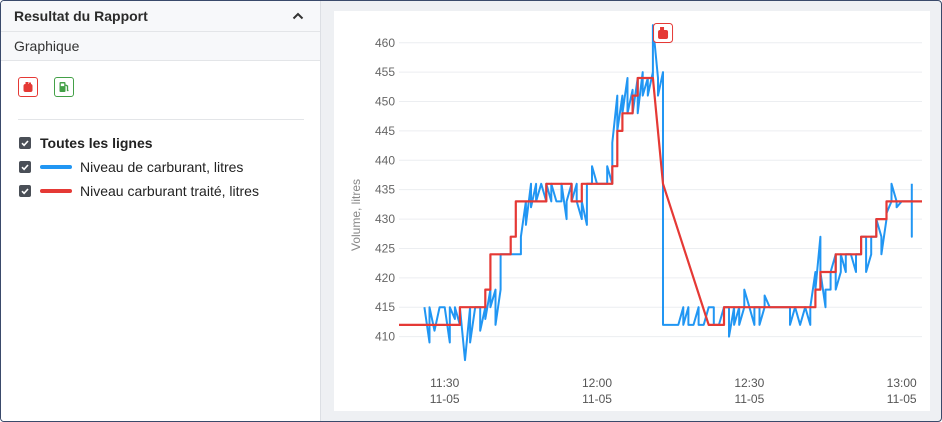 The height and width of the screenshot is (422, 942). What do you see at coordinates (56, 167) in the screenshot?
I see `legend-swatch-blue` at bounding box center [56, 167].